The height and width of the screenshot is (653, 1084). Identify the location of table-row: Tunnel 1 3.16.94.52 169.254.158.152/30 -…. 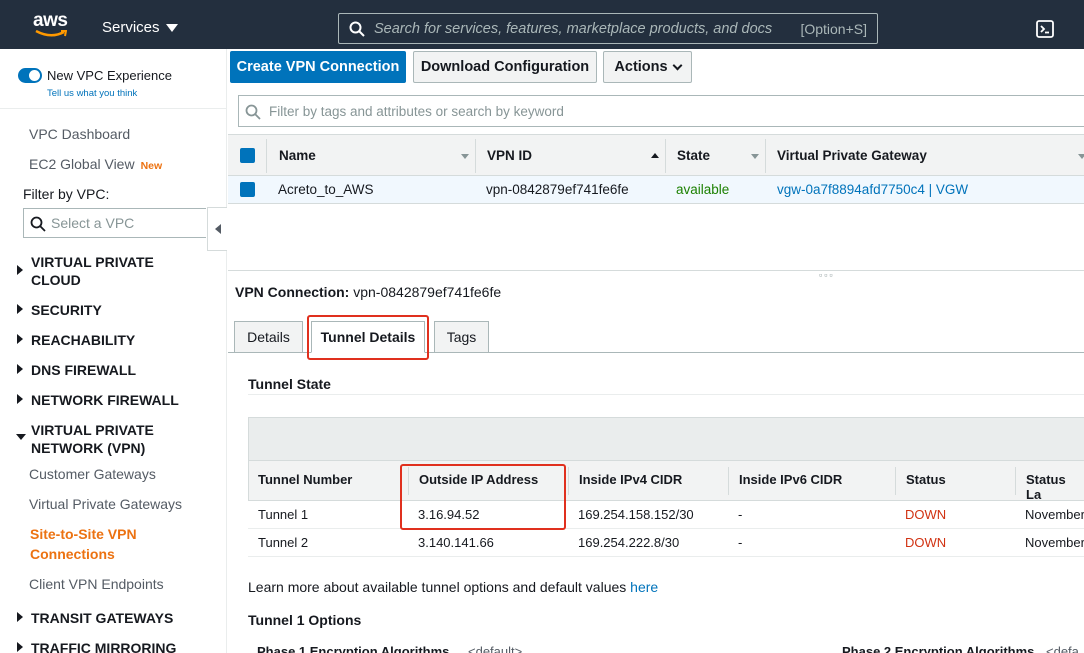
(666, 515).